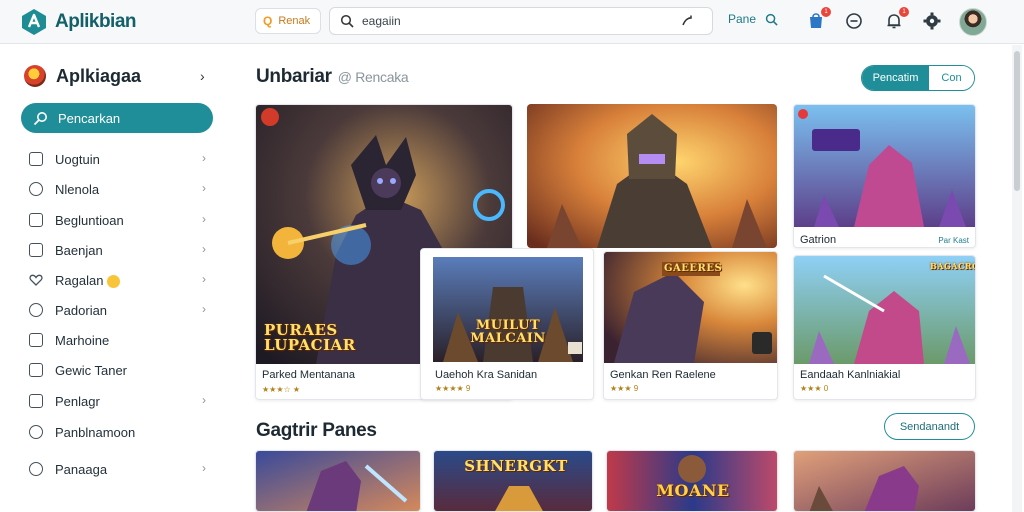 The width and height of the screenshot is (1024, 512). I want to click on heart-icon, so click(36, 280).